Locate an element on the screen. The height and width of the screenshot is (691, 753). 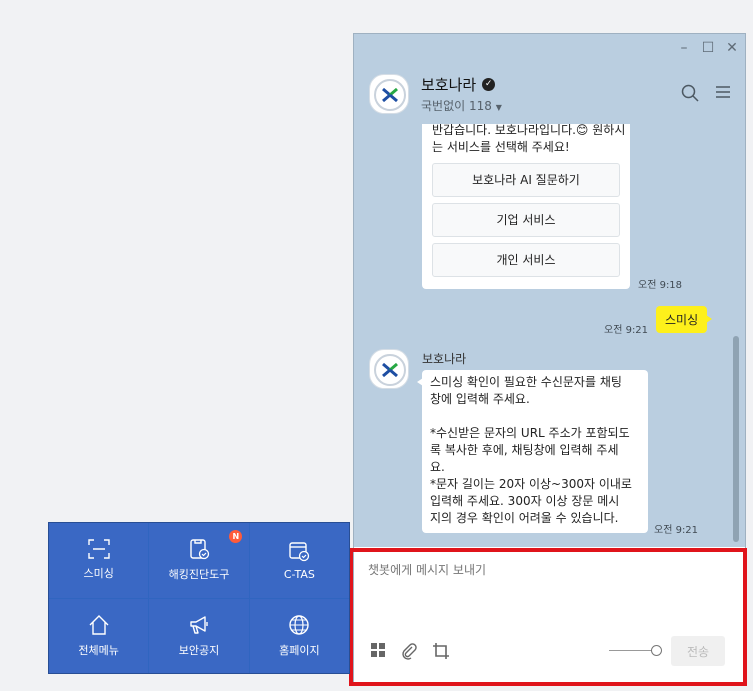
menu-ctas: C-TAS is located at coordinates (299, 560).